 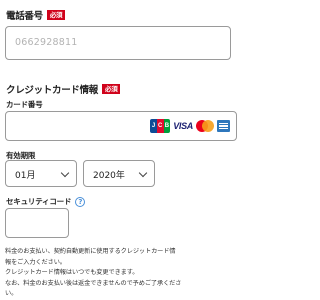 What do you see at coordinates (37, 223) in the screenshot?
I see `security-code-input` at bounding box center [37, 223].